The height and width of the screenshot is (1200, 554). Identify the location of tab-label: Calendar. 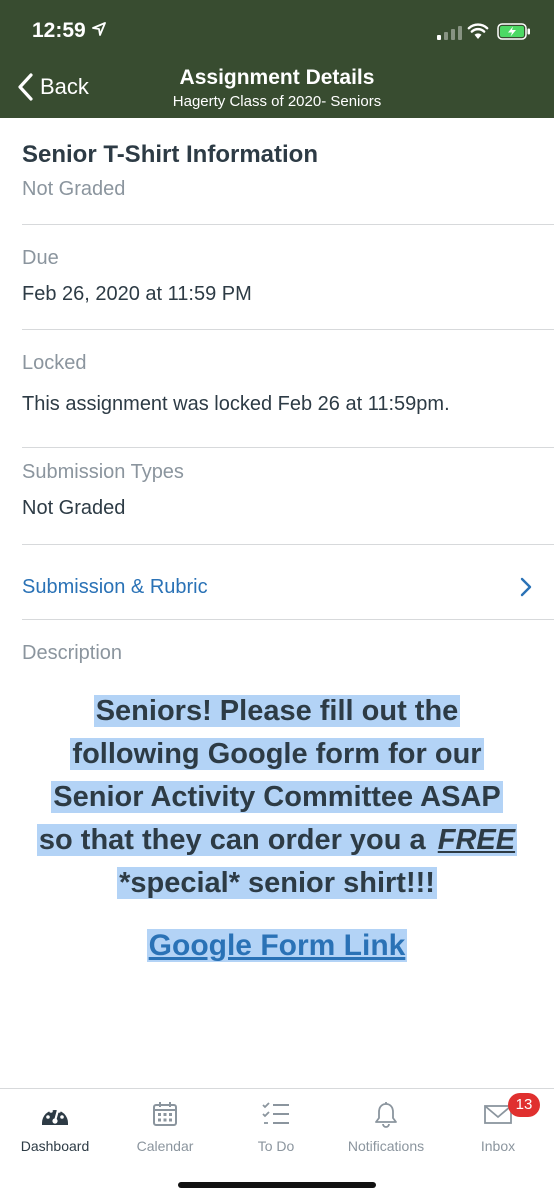
(165, 1146).